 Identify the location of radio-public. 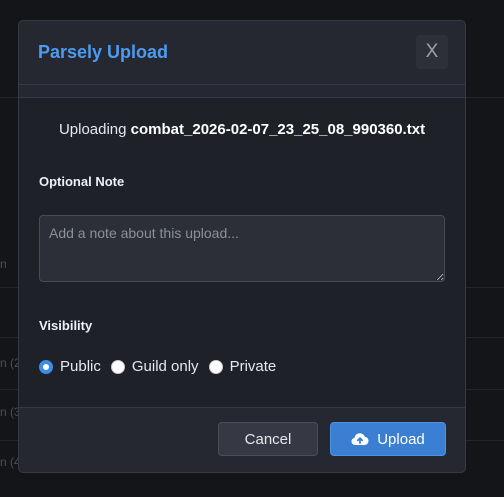
(46, 366).